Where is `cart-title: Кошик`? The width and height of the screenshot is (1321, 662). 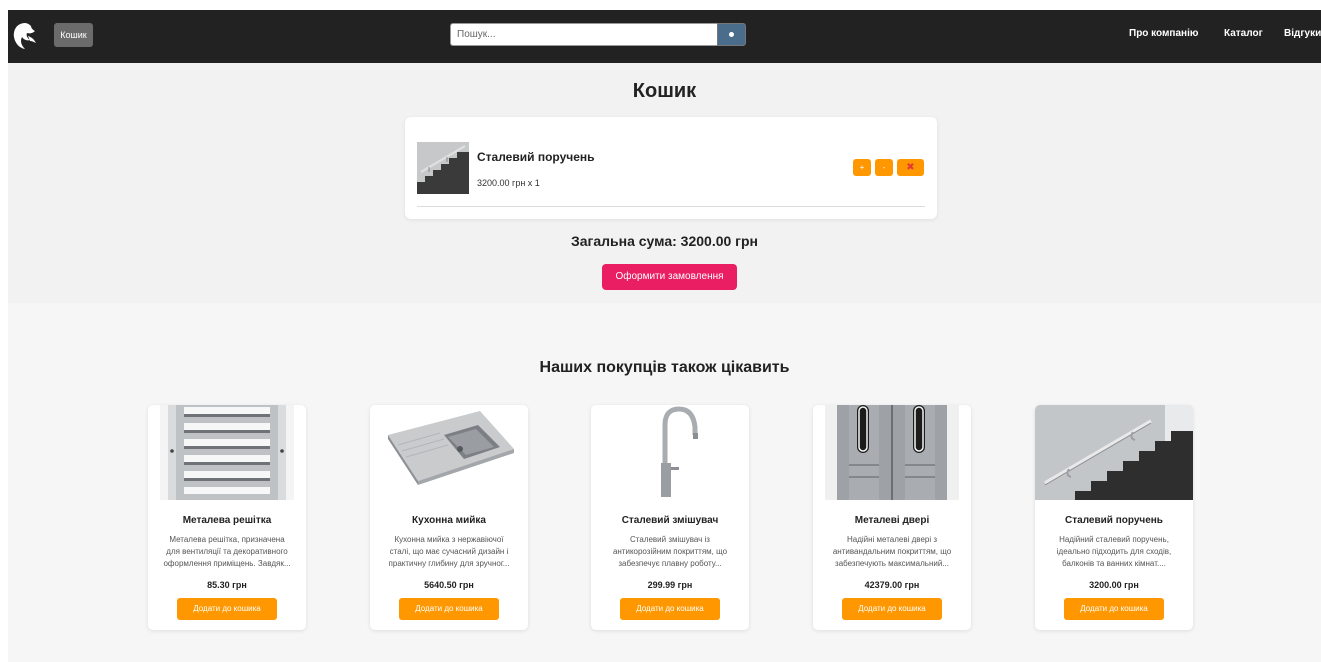
cart-title: Кошик is located at coordinates (664, 91).